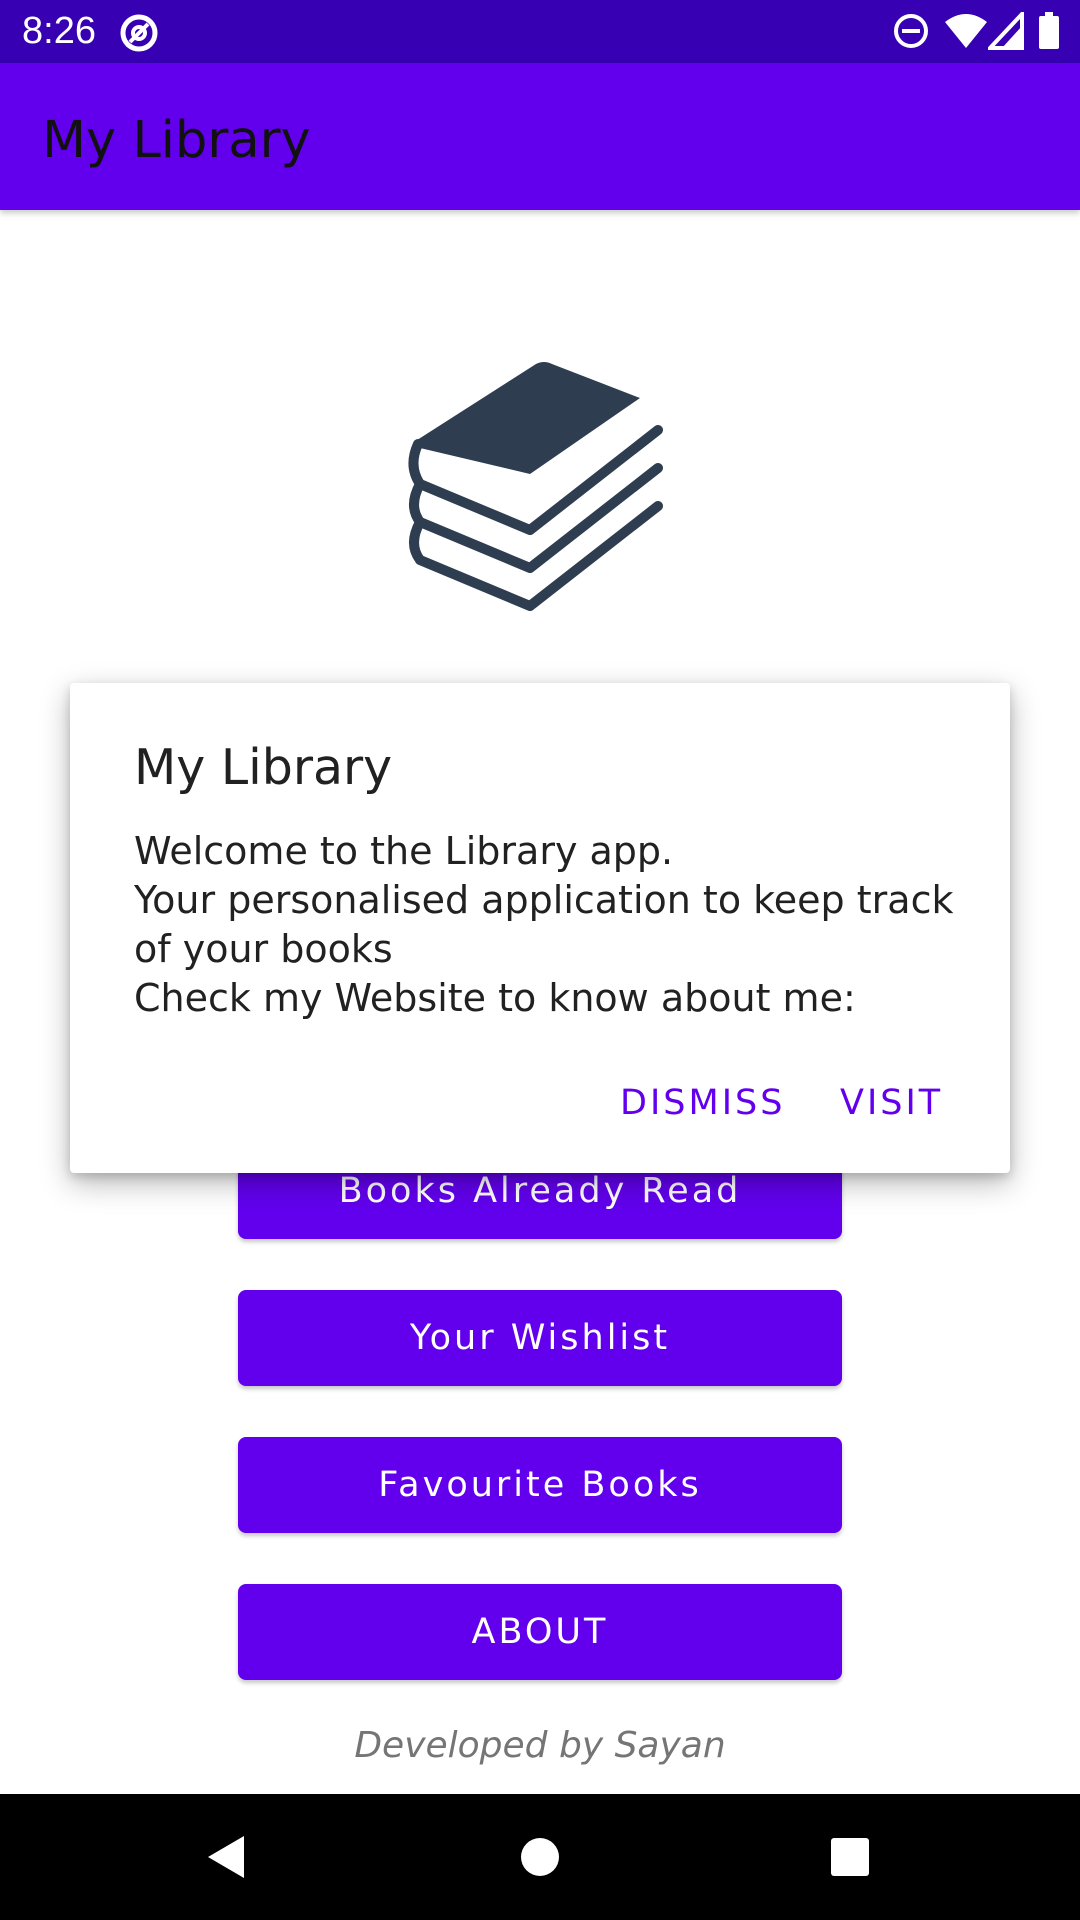  I want to click on home-icon, so click(540, 1857).